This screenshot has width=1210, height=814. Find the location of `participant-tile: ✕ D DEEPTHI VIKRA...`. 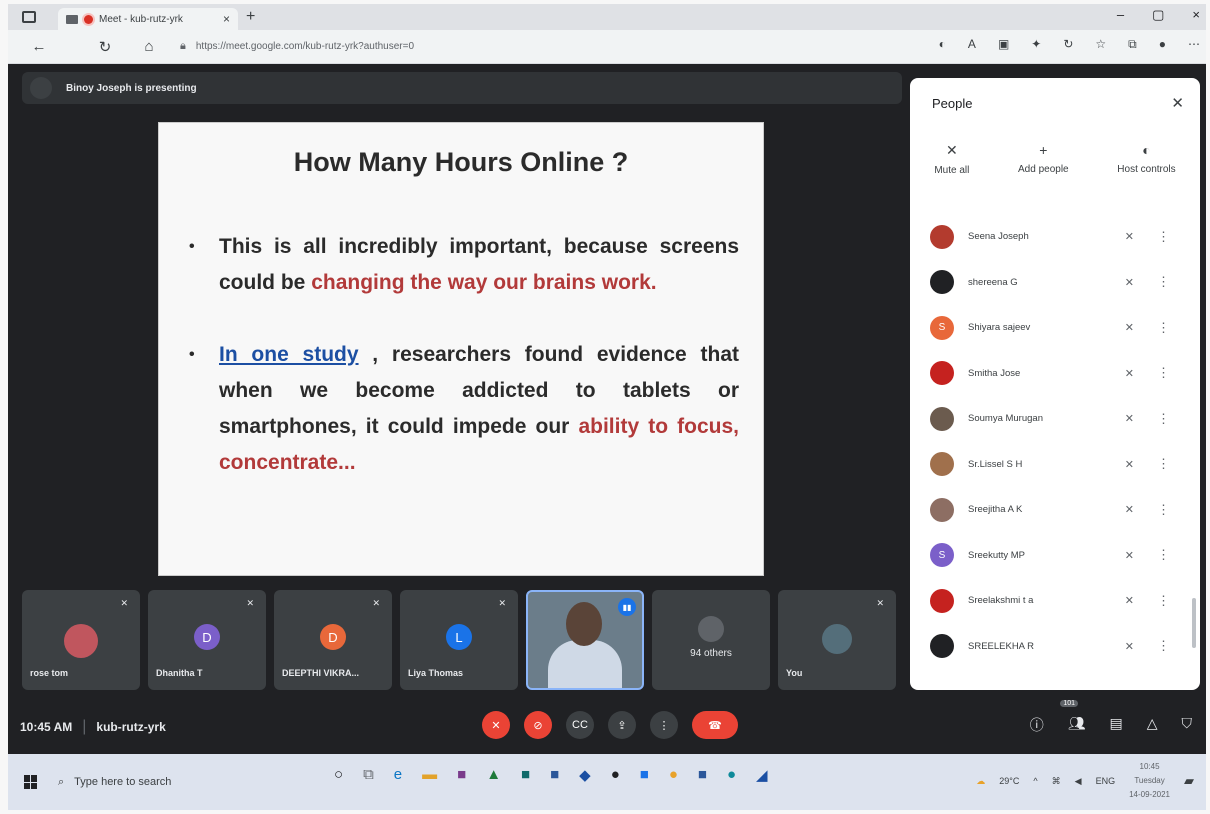

participant-tile: ✕ D DEEPTHI VIKRA... is located at coordinates (333, 640).